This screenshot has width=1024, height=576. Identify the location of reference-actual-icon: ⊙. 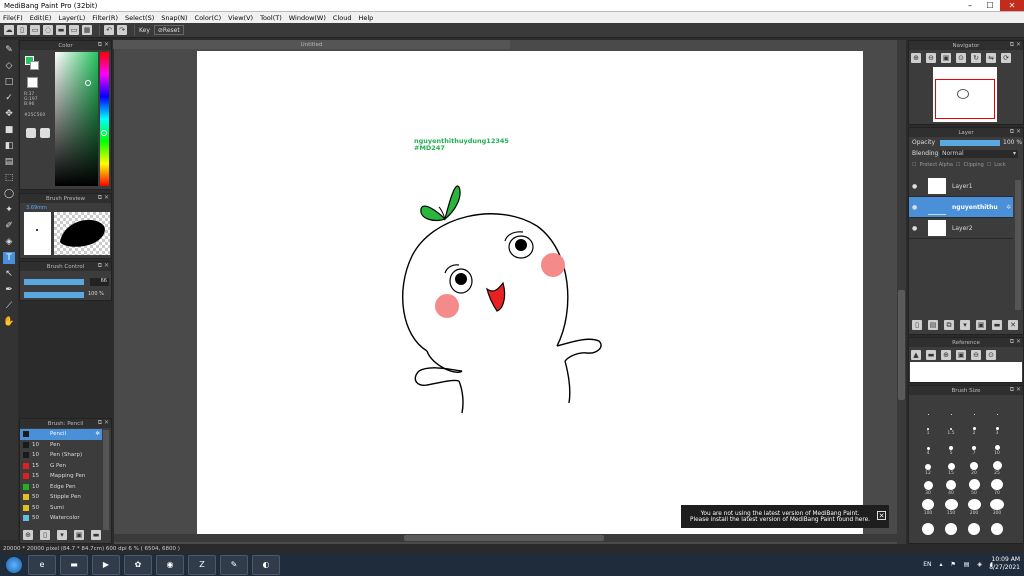
(991, 355).